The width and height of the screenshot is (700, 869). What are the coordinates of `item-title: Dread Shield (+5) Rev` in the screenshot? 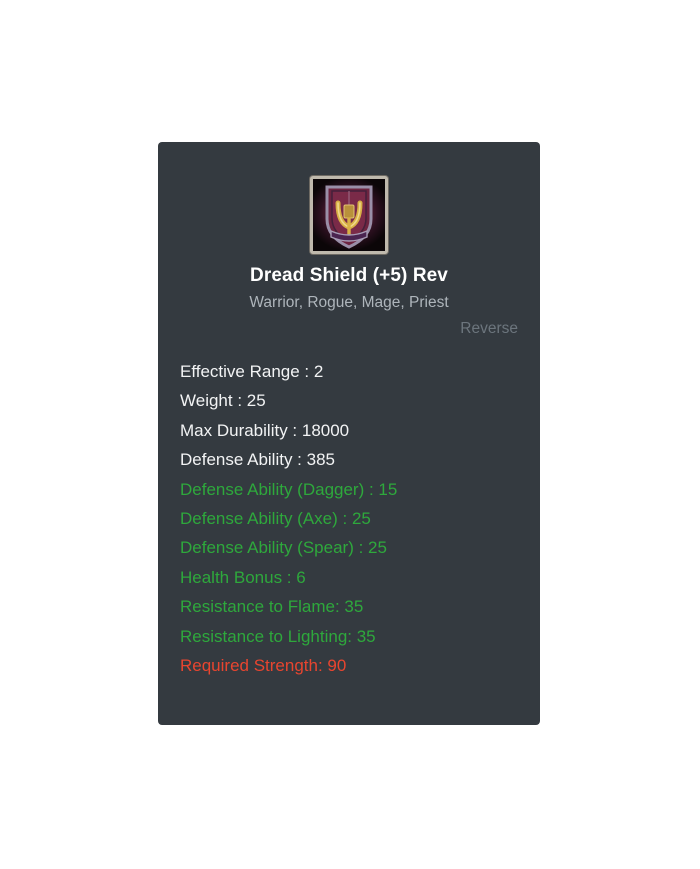 It's located at (349, 275).